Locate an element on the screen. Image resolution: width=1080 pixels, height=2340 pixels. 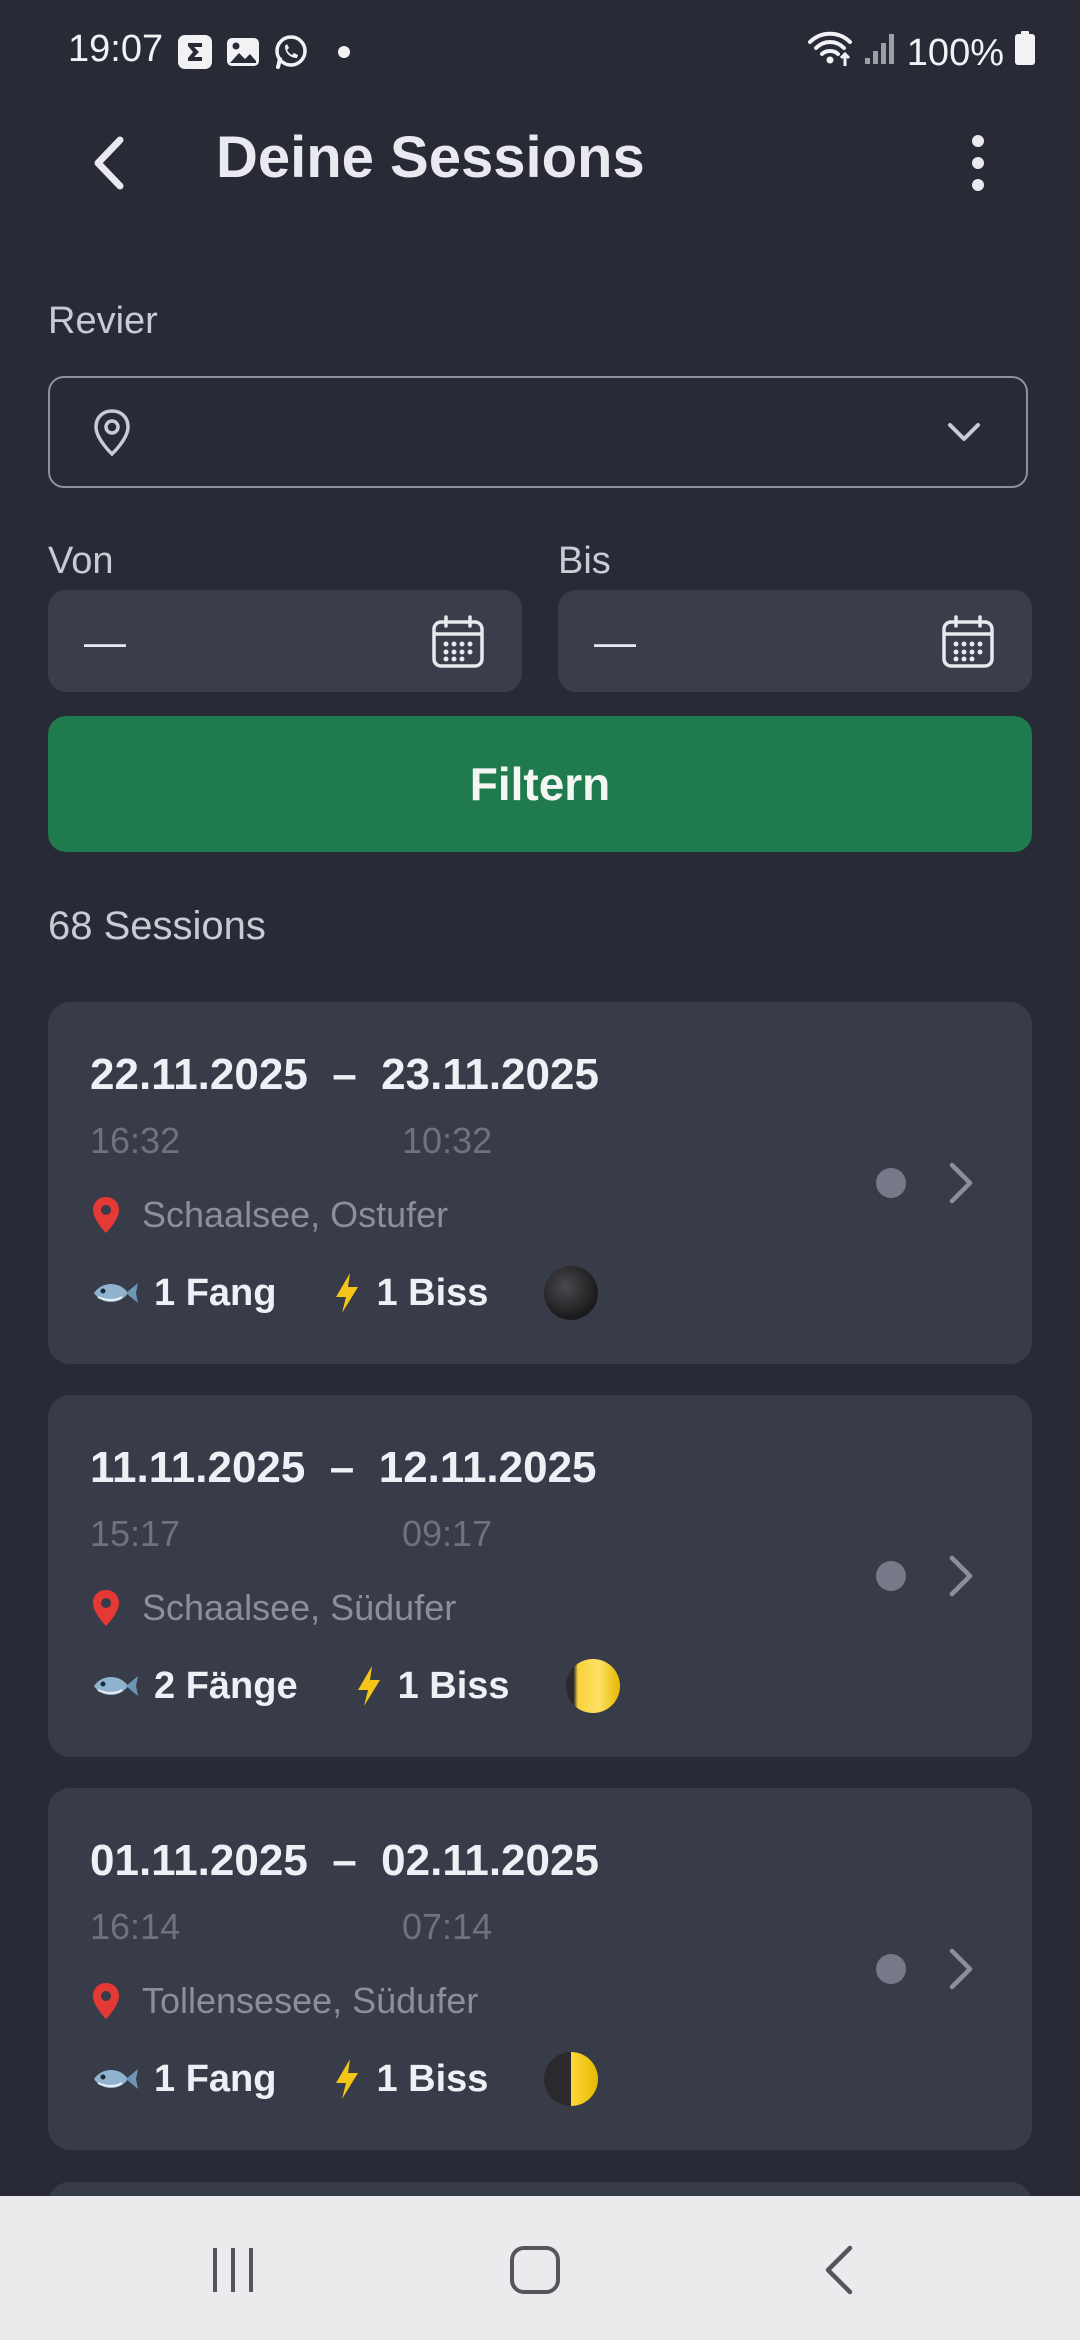
session-start-time: 16:14 is located at coordinates (135, 1926).